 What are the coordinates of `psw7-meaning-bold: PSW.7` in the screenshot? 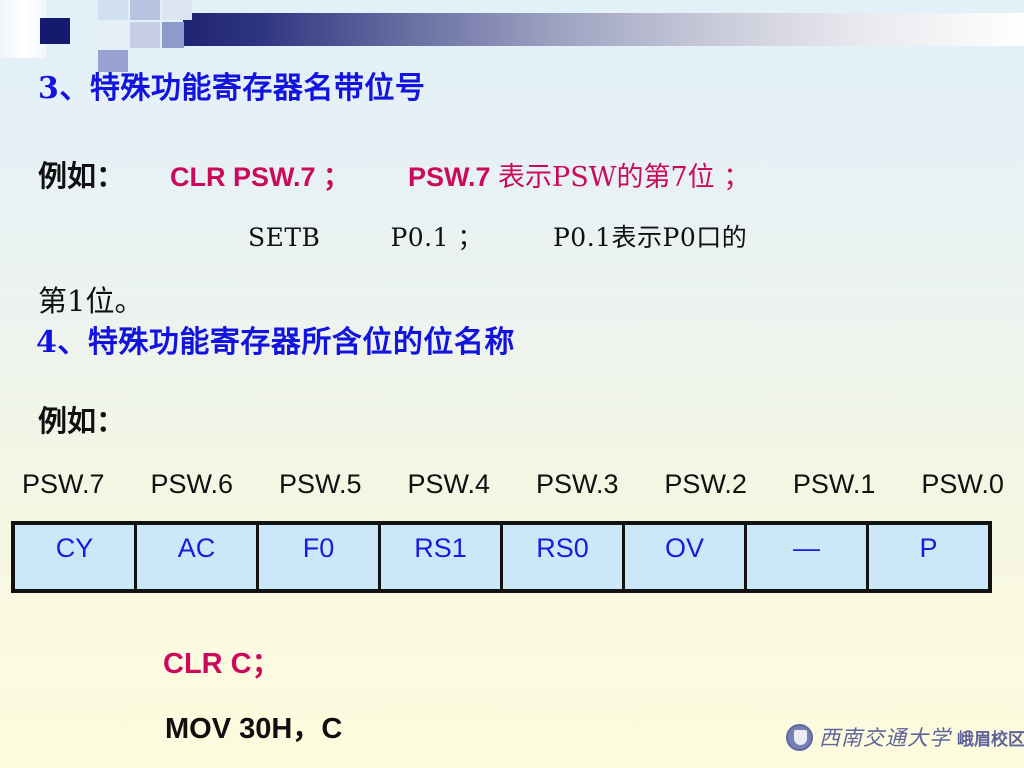 It's located at (453, 177).